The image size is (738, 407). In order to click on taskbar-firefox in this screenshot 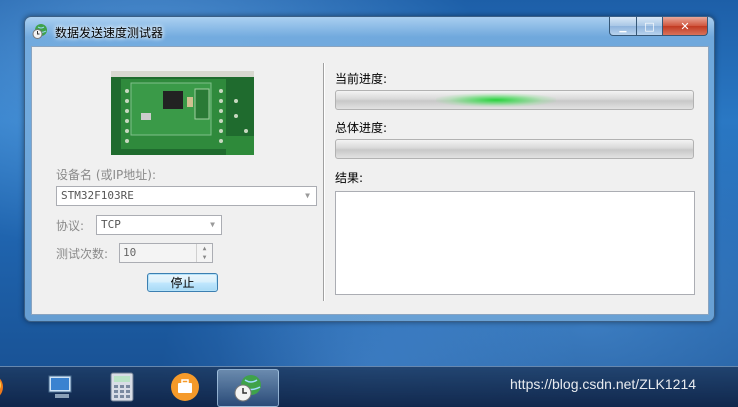, I will do `click(10, 387)`.